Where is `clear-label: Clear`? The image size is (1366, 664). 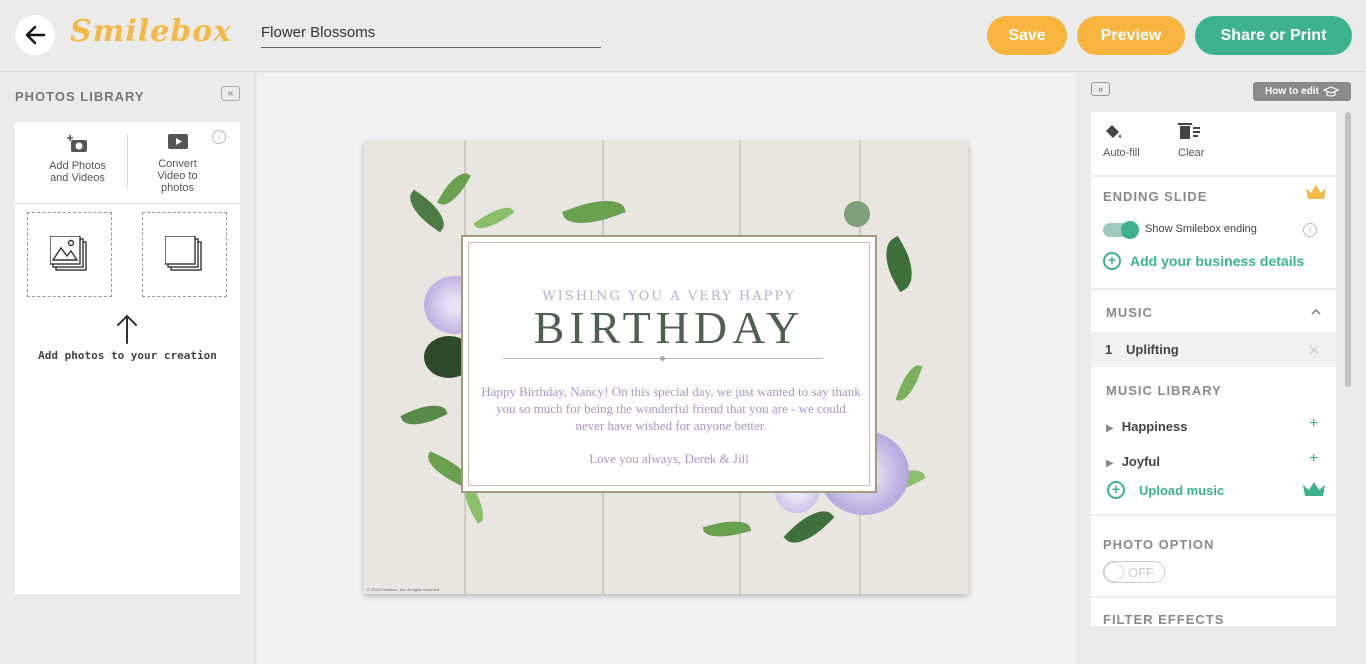
clear-label: Clear is located at coordinates (1191, 153).